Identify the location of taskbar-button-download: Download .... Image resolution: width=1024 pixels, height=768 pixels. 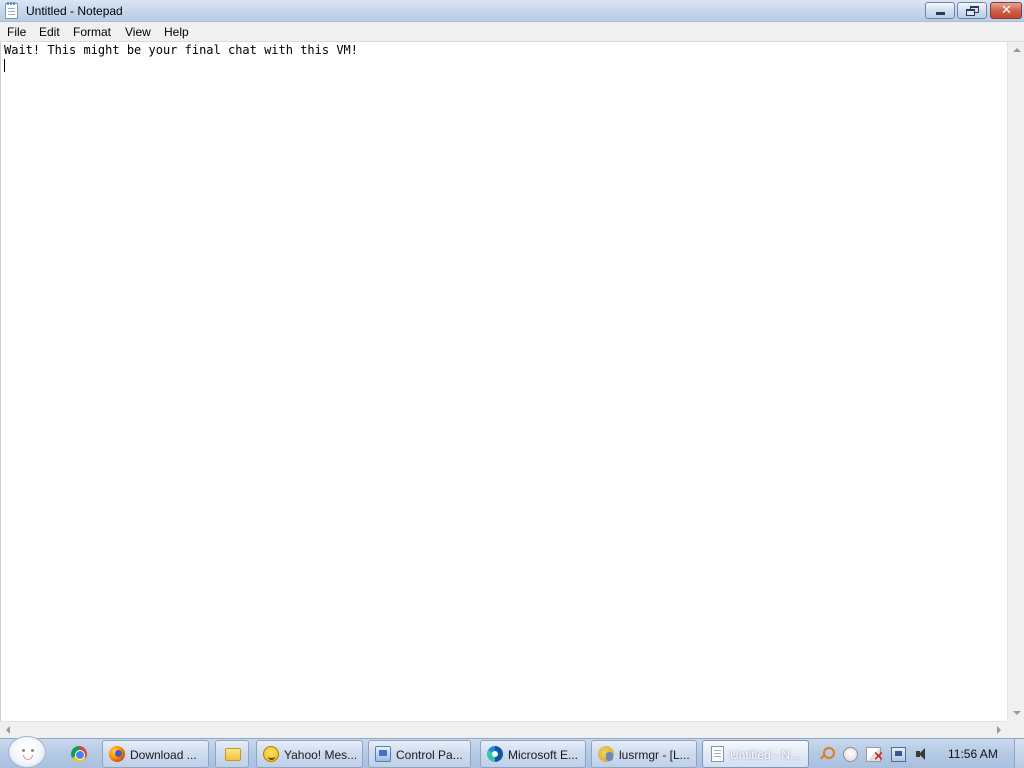
(155, 754).